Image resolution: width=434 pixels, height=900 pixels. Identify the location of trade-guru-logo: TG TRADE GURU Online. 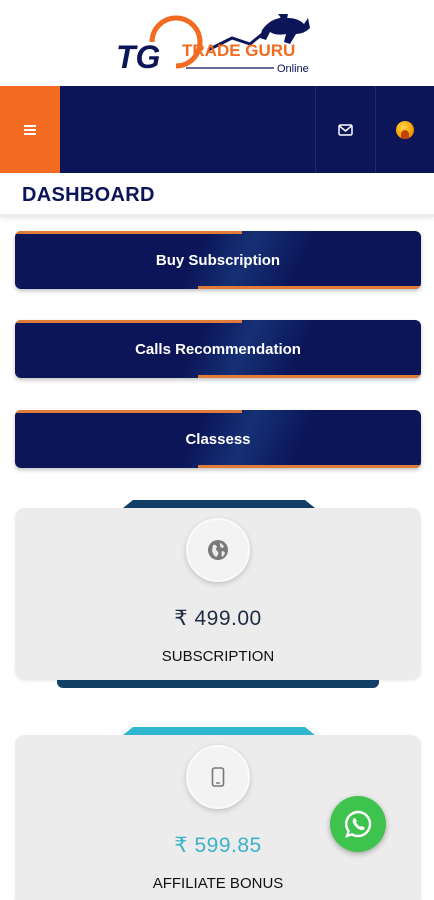
(219, 44).